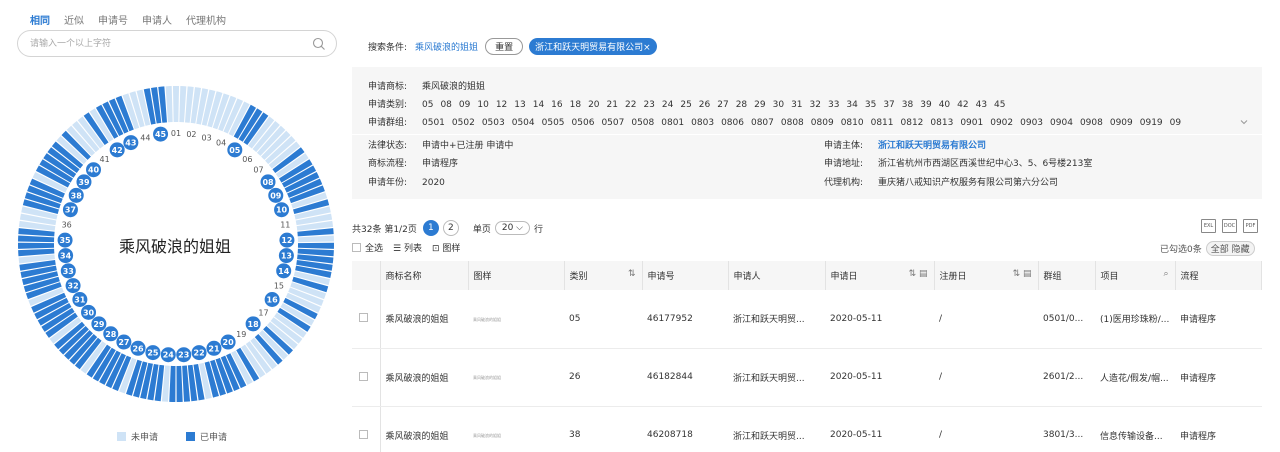 The height and width of the screenshot is (452, 1280). Describe the element at coordinates (138, 348) in the screenshot. I see `class-label: 26` at that location.